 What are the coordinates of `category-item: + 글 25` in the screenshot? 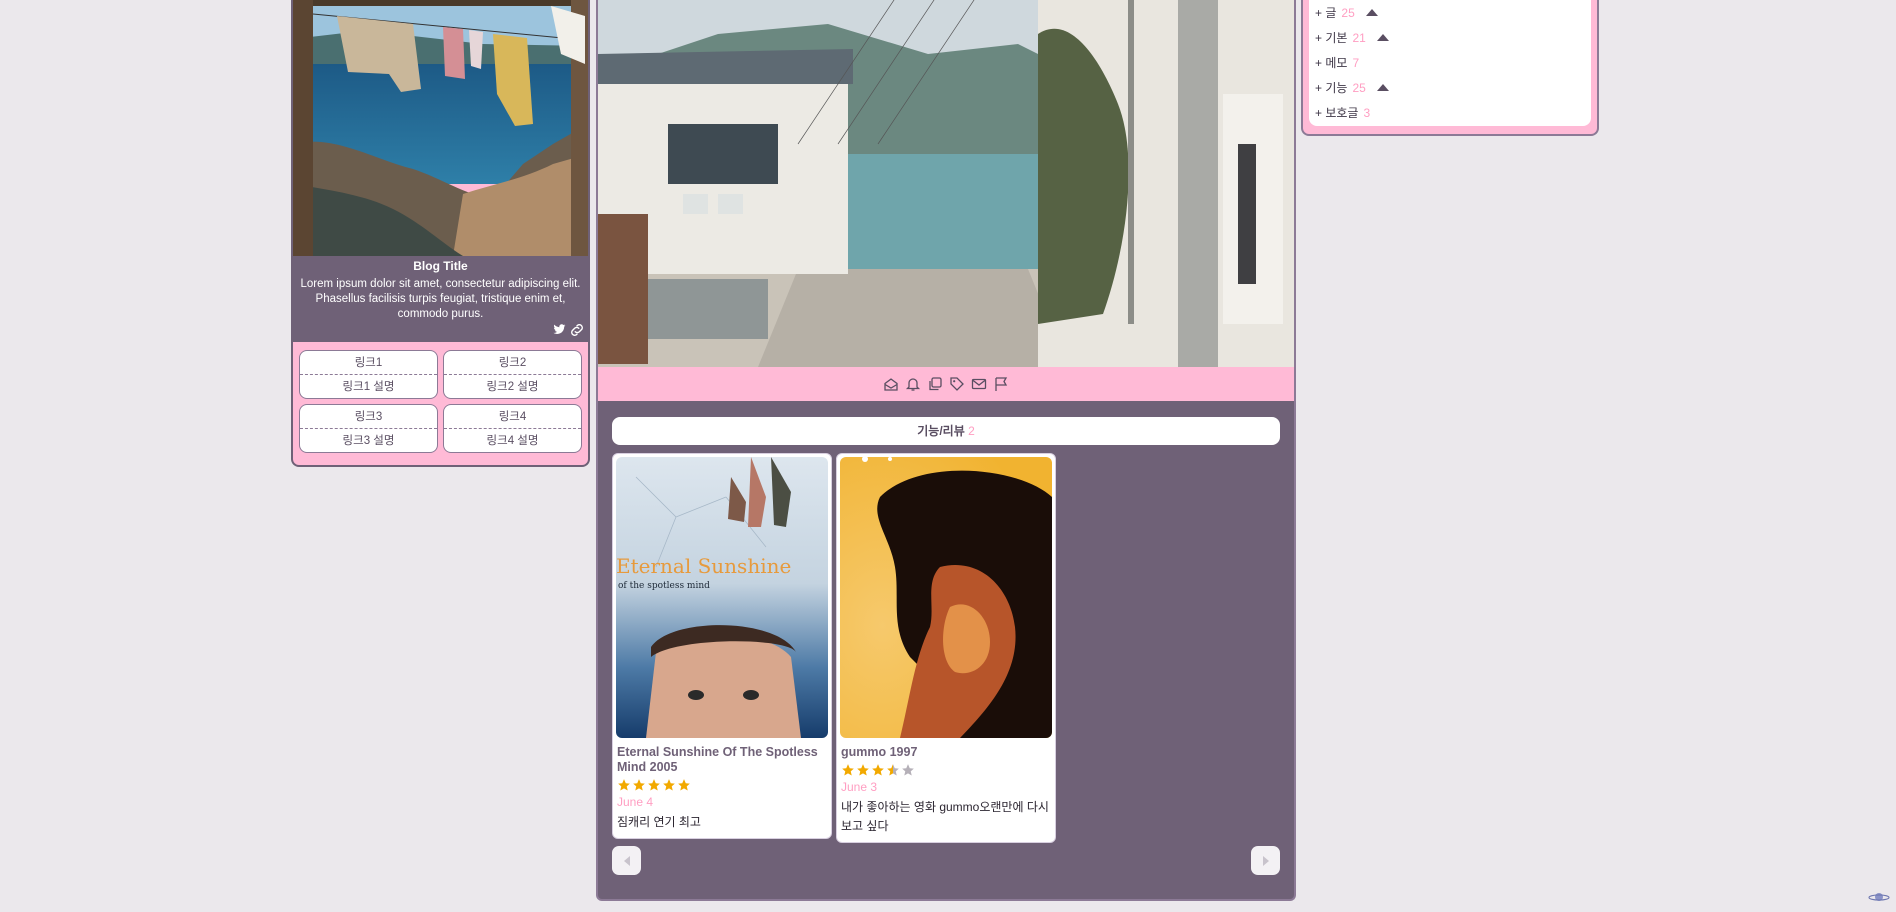 It's located at (1450, 12).